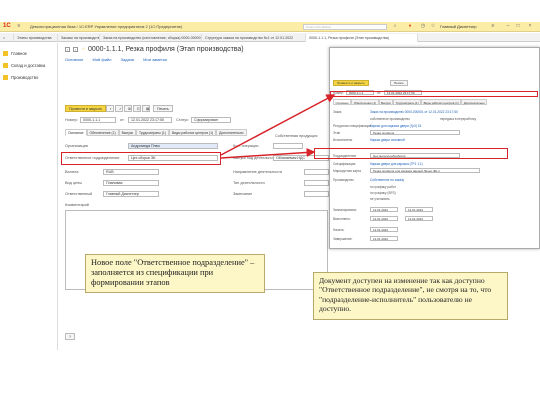  I want to click on arrow-to-popup-tabs, so click(278, 125).